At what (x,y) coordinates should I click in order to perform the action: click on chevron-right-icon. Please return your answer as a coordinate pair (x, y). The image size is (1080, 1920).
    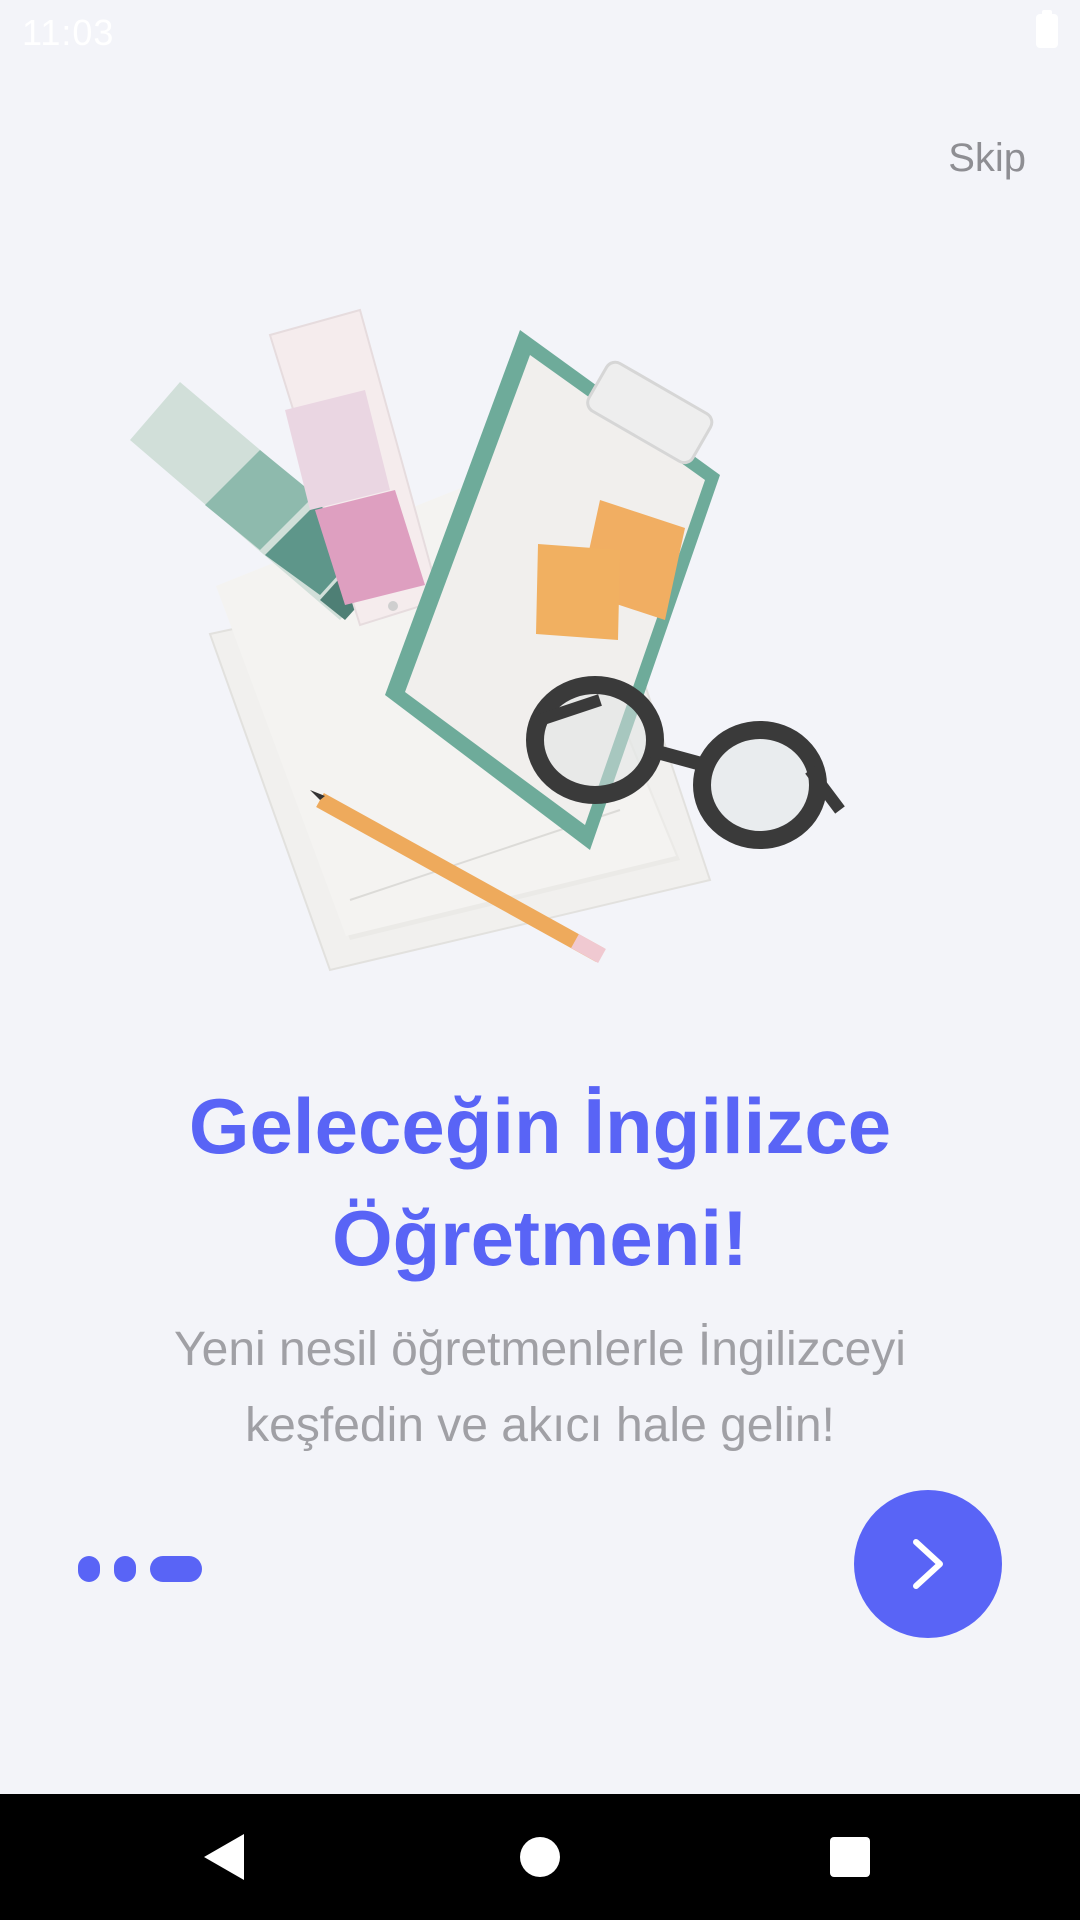
    Looking at the image, I should click on (928, 1564).